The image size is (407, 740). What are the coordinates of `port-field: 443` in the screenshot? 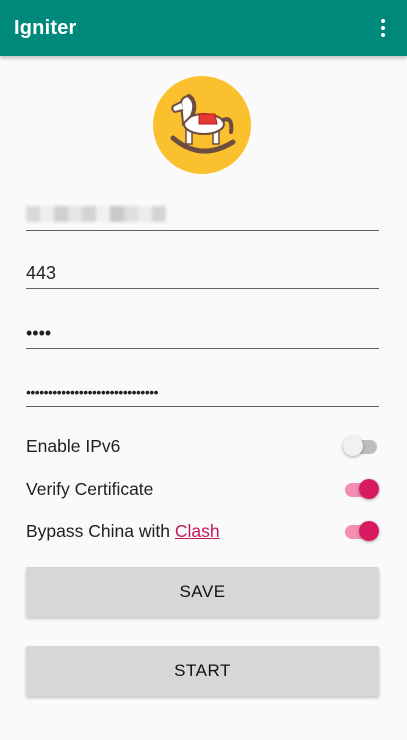 It's located at (202, 273).